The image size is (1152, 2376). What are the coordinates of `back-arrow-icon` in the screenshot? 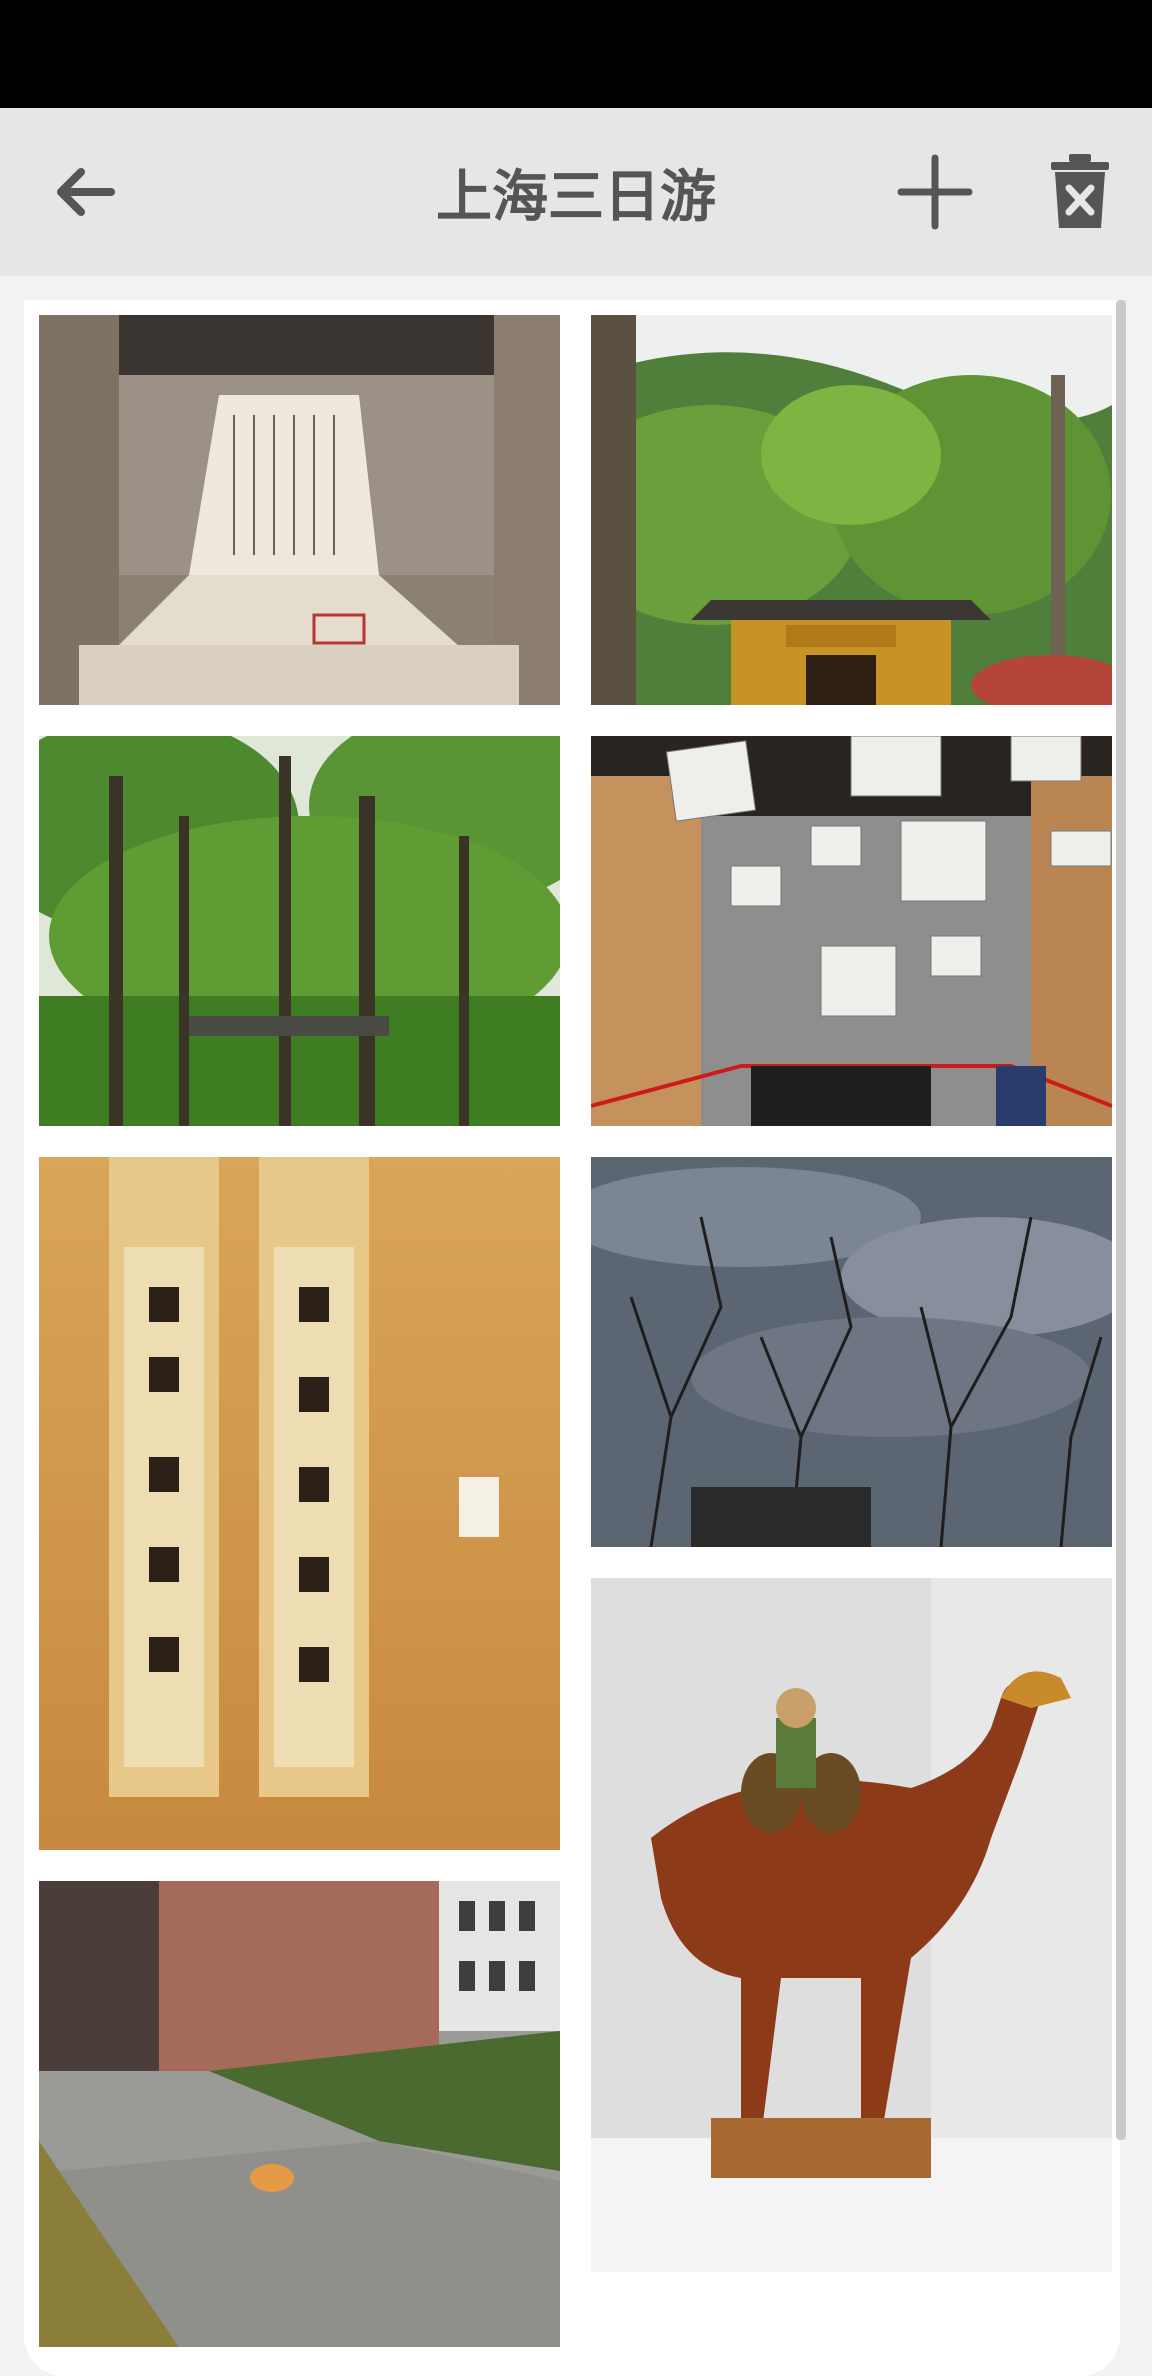 It's located at (86, 192).